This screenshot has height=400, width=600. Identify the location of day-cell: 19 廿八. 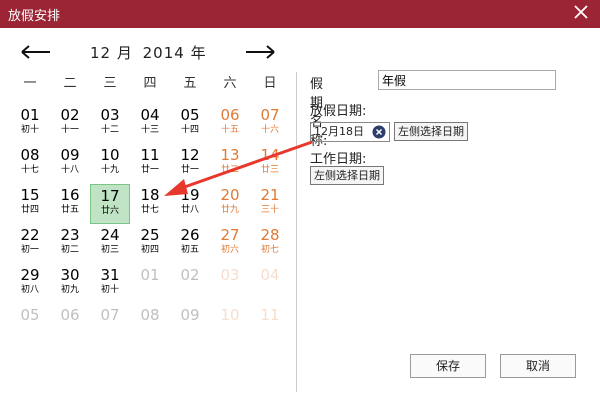
(190, 204).